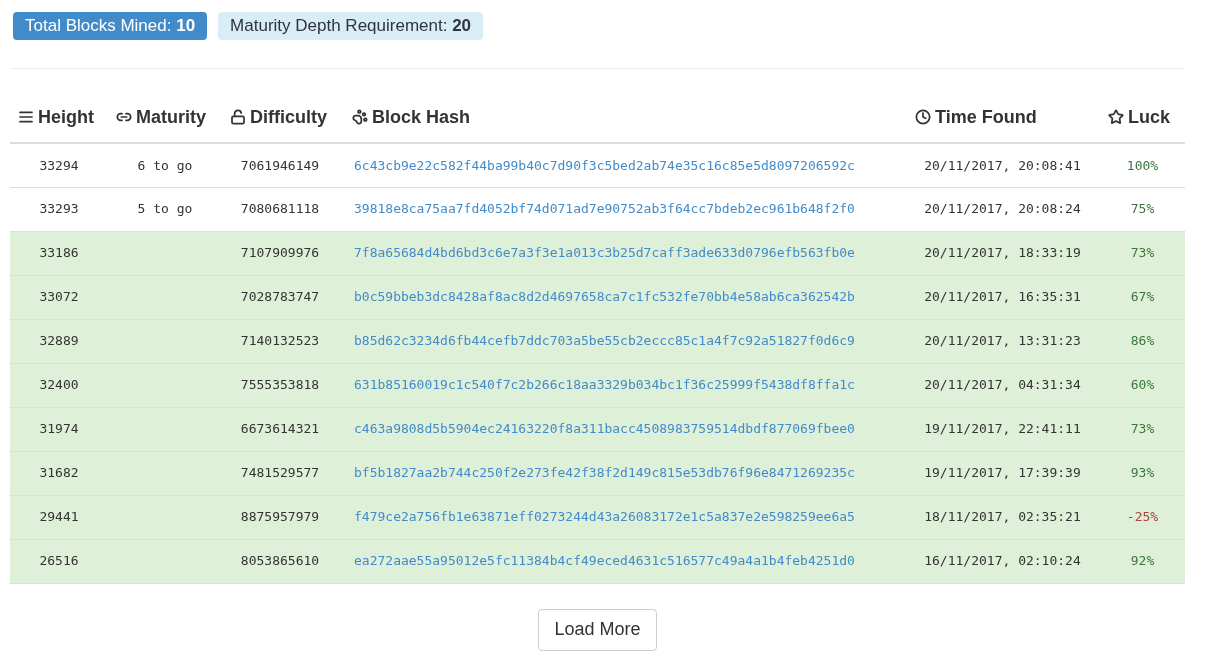 The image size is (1211, 666). Describe the element at coordinates (1142, 341) in the screenshot. I see `luck-cell: 86%` at that location.